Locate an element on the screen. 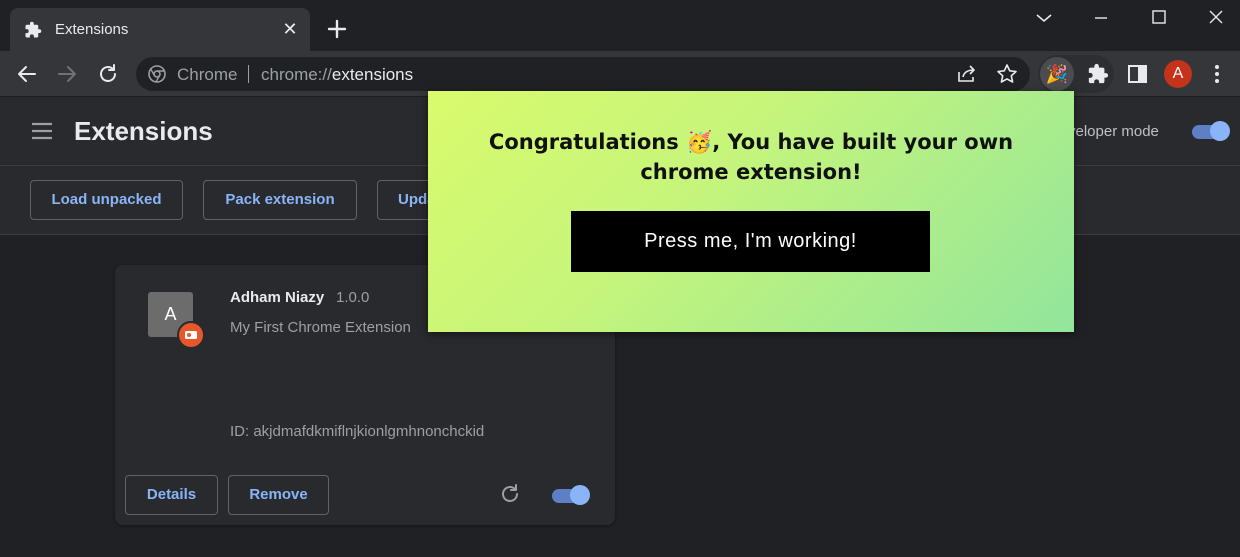 The height and width of the screenshot is (557, 1240). reload-extension-icon is located at coordinates (510, 494).